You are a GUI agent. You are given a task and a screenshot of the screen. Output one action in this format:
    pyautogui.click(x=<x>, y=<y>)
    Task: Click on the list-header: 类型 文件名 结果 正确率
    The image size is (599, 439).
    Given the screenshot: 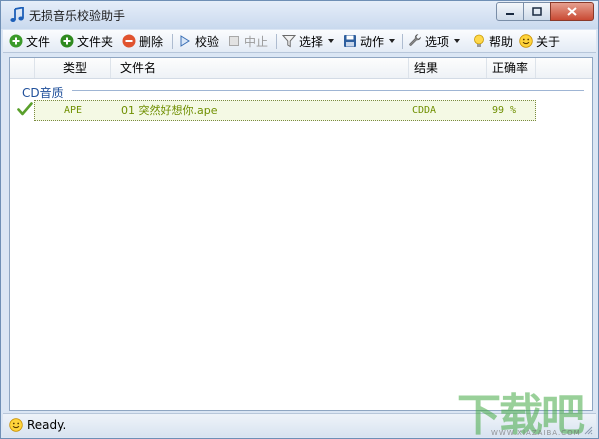 What is the action you would take?
    pyautogui.click(x=301, y=68)
    